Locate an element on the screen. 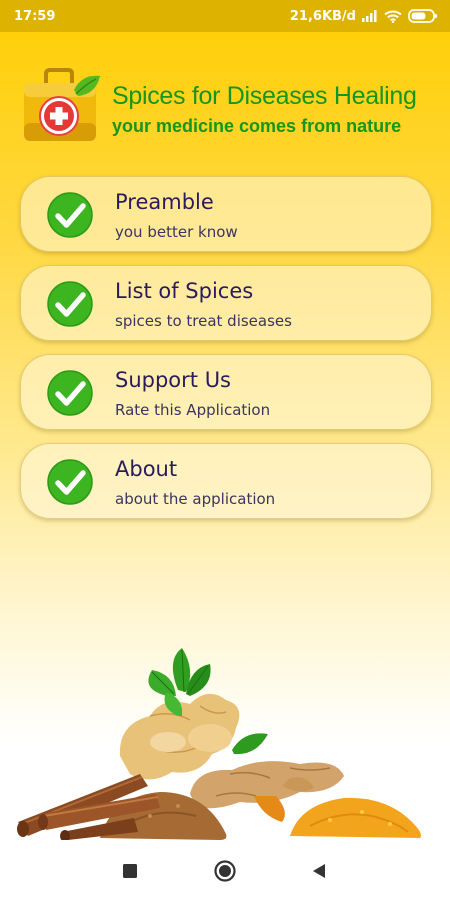 The image size is (450, 900). square-icon is located at coordinates (130, 871).